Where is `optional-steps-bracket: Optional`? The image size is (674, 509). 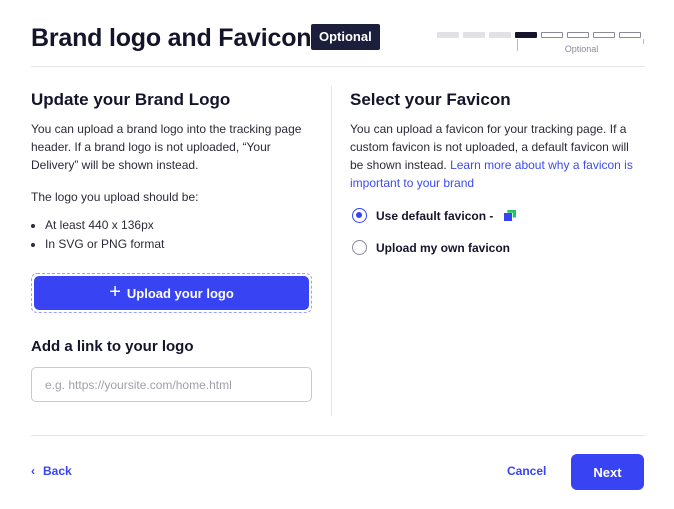
optional-steps-bracket: Optional is located at coordinates (581, 46).